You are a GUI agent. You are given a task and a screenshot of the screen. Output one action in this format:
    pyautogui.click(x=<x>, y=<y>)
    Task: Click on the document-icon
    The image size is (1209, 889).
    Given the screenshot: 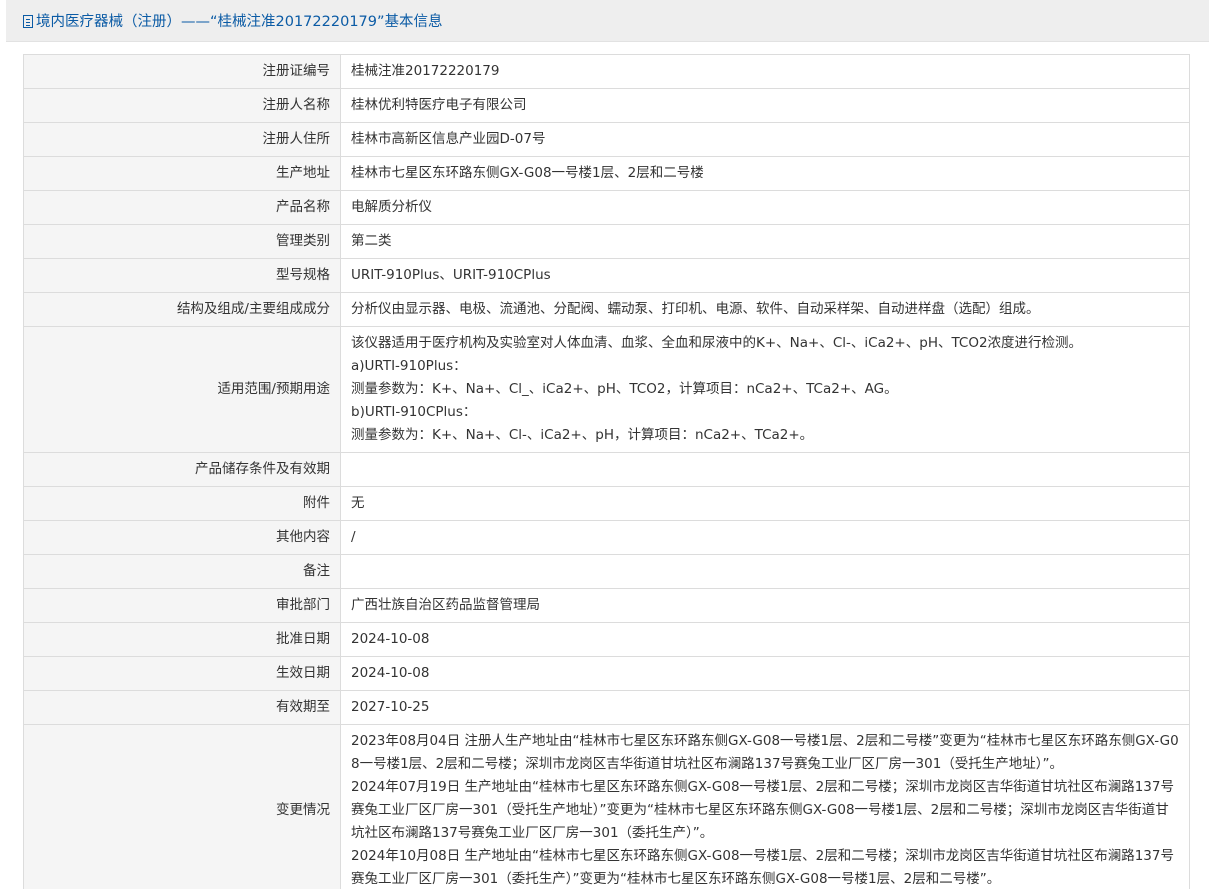 What is the action you would take?
    pyautogui.click(x=28, y=21)
    